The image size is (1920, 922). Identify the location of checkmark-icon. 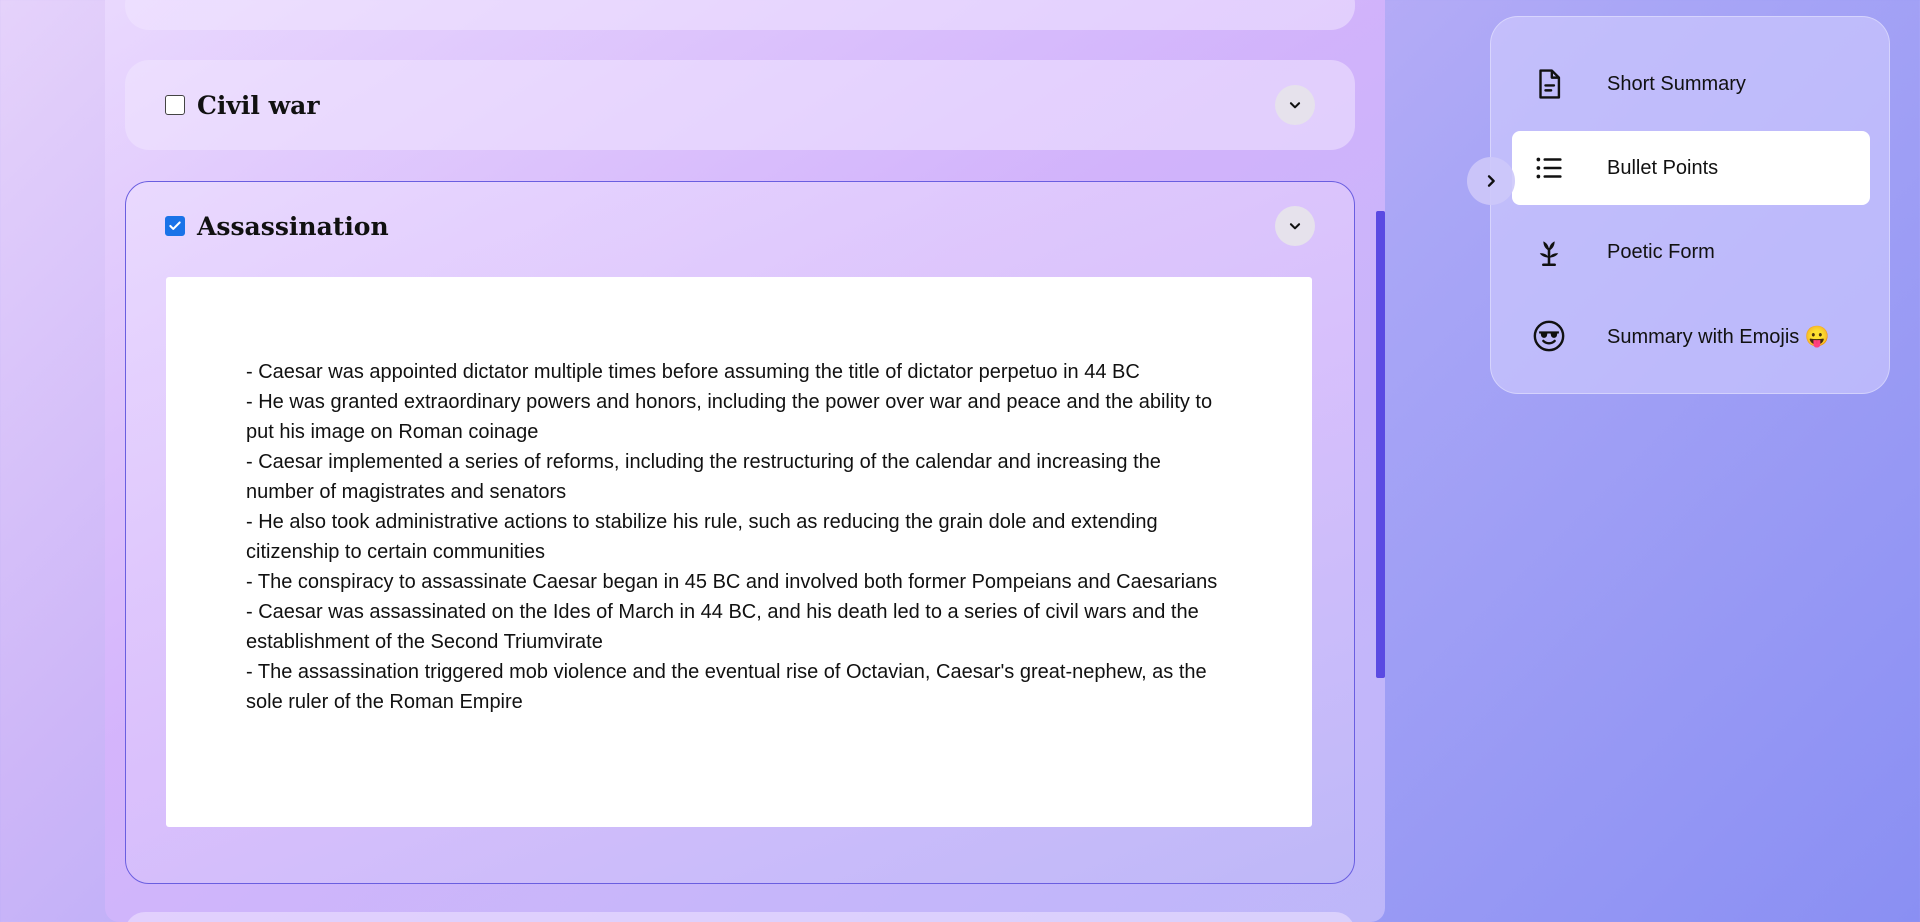
(175, 225).